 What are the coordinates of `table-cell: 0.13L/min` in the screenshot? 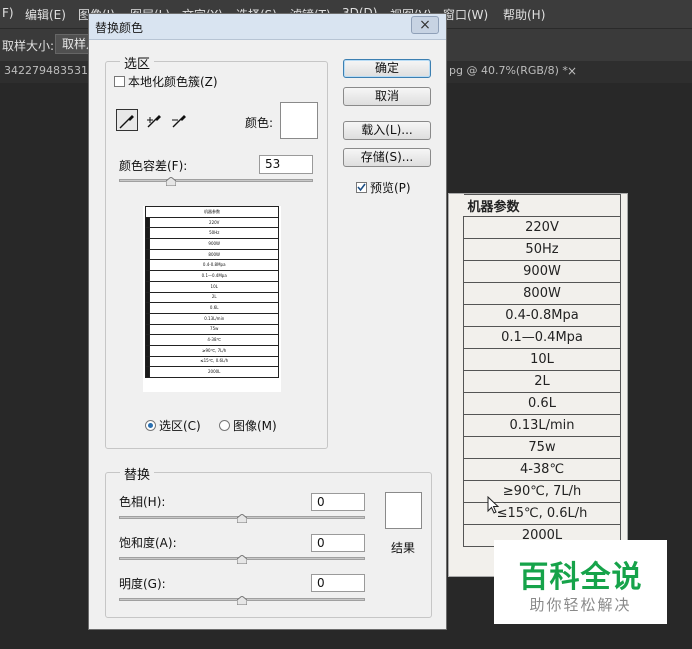 It's located at (542, 425).